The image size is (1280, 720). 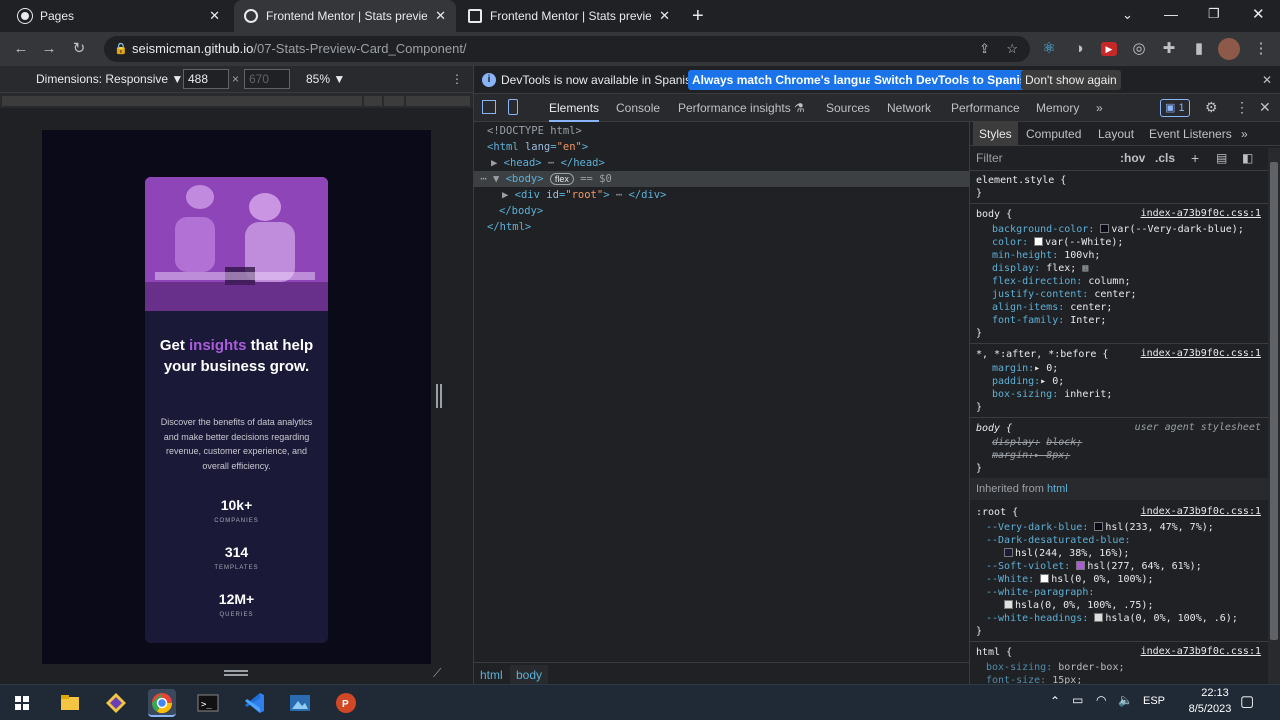 I want to click on tab-event-listeners: Event Listeners, so click(x=1190, y=134).